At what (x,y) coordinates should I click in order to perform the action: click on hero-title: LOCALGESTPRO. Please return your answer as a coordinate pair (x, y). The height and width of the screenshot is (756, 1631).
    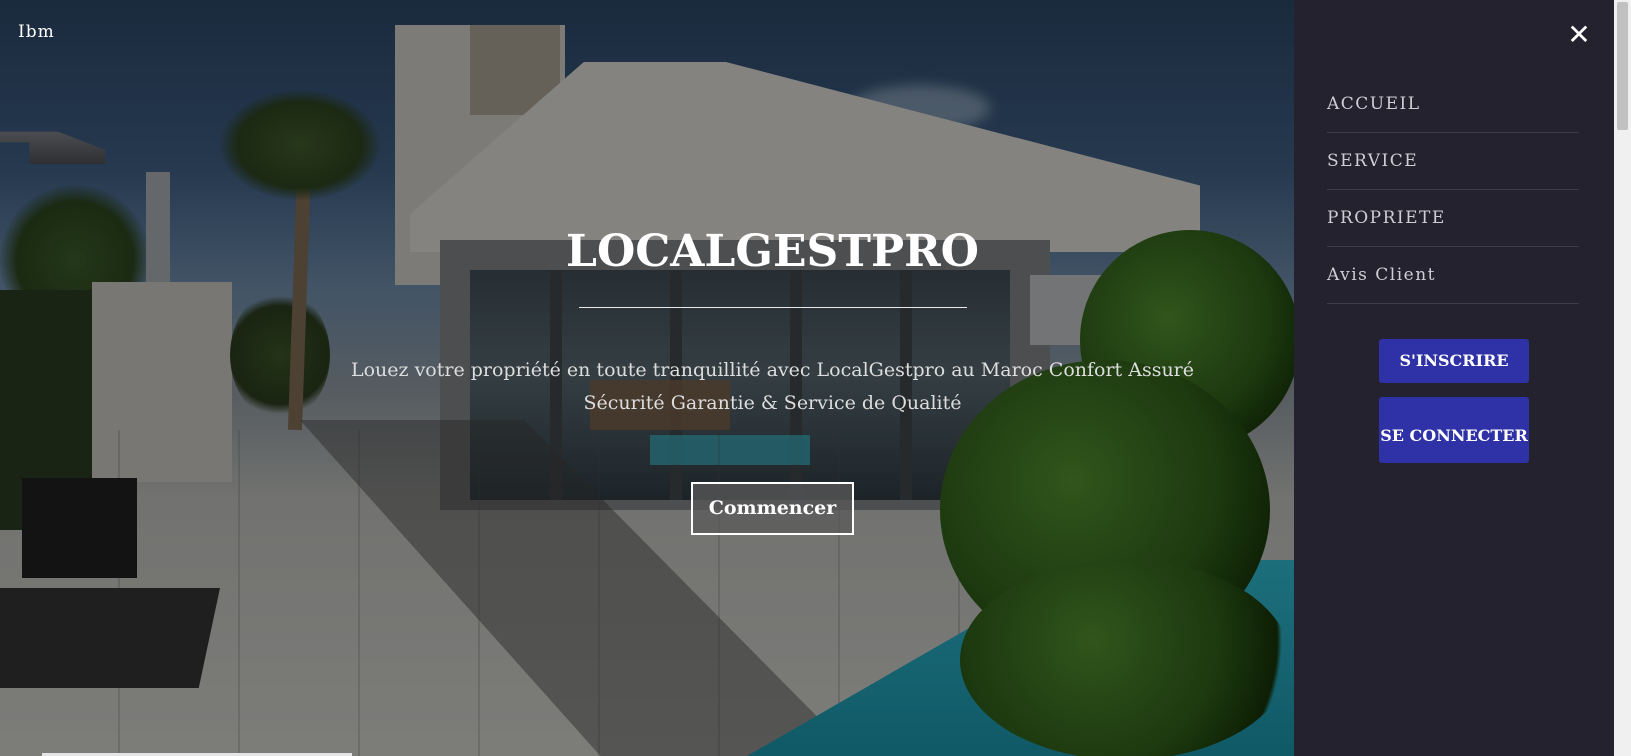
    Looking at the image, I should click on (772, 251).